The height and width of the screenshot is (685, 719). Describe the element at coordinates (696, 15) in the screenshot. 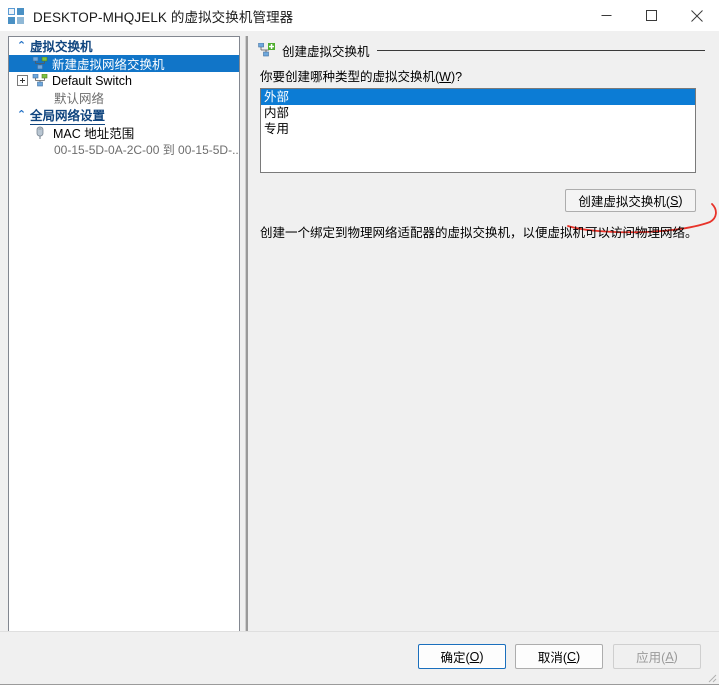

I see `close-icon` at that location.